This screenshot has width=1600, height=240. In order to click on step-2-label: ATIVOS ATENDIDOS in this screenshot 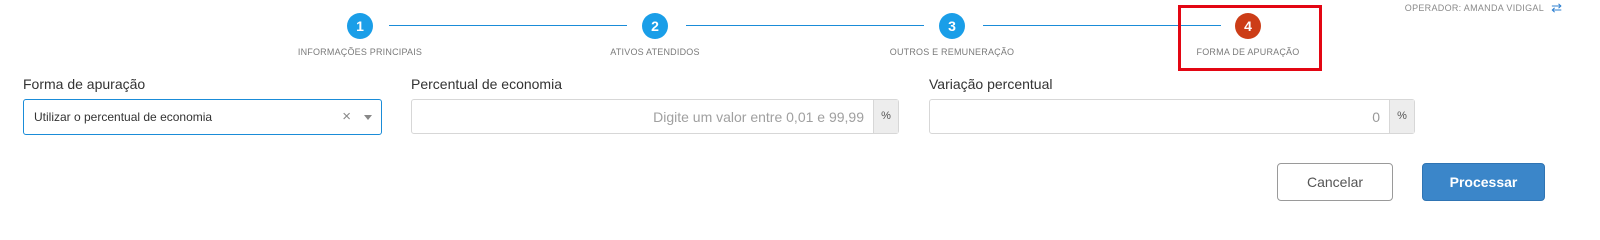, I will do `click(655, 52)`.